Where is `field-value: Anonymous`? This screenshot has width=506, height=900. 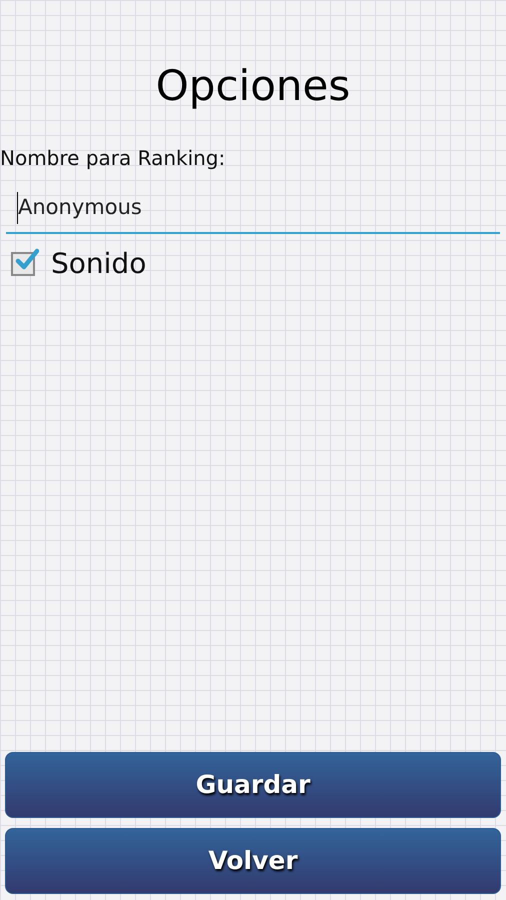
field-value: Anonymous is located at coordinates (80, 208).